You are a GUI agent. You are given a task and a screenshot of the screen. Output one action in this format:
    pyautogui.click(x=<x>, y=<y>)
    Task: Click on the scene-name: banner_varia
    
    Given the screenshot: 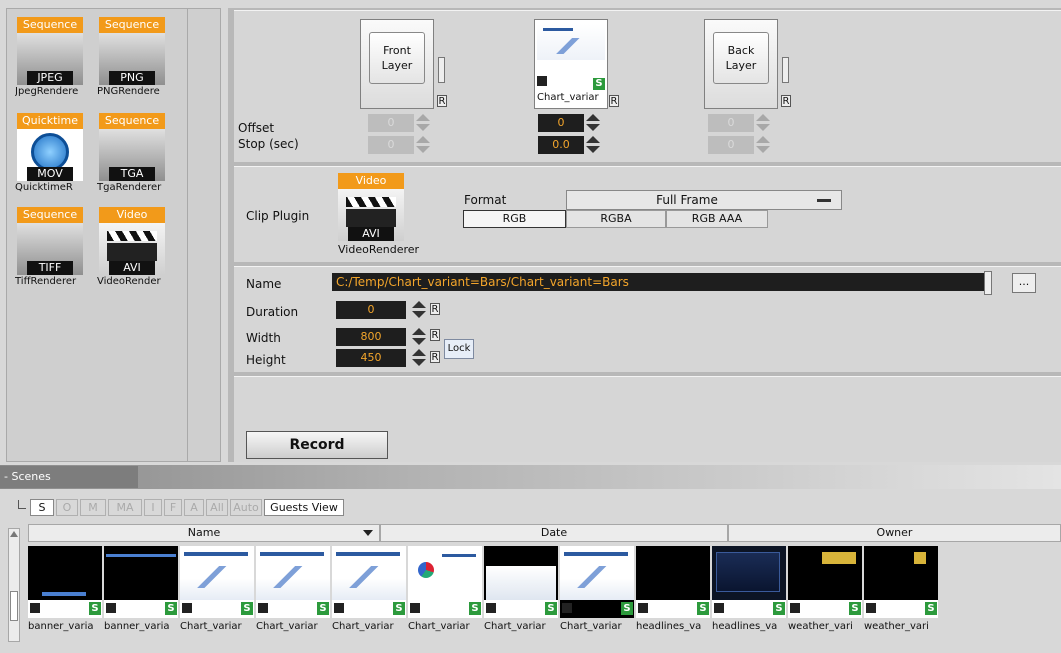 What is the action you would take?
    pyautogui.click(x=137, y=626)
    